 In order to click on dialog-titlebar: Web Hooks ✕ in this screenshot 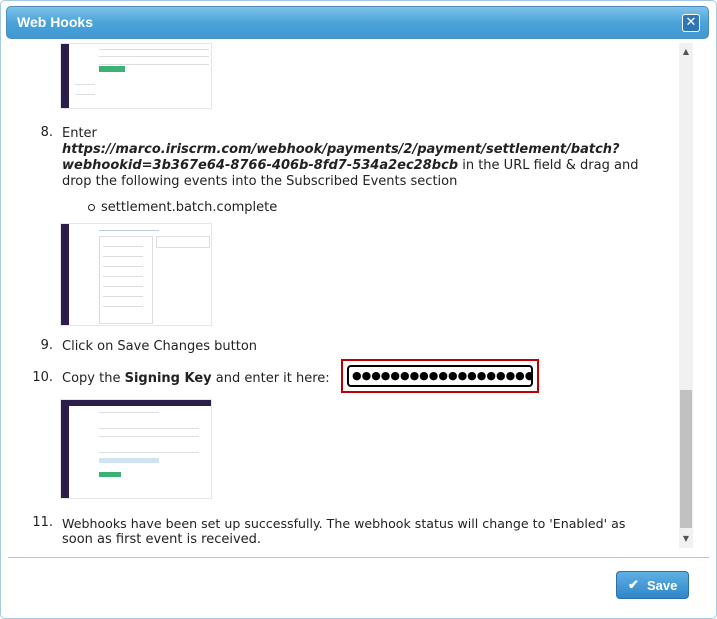, I will do `click(357, 22)`.